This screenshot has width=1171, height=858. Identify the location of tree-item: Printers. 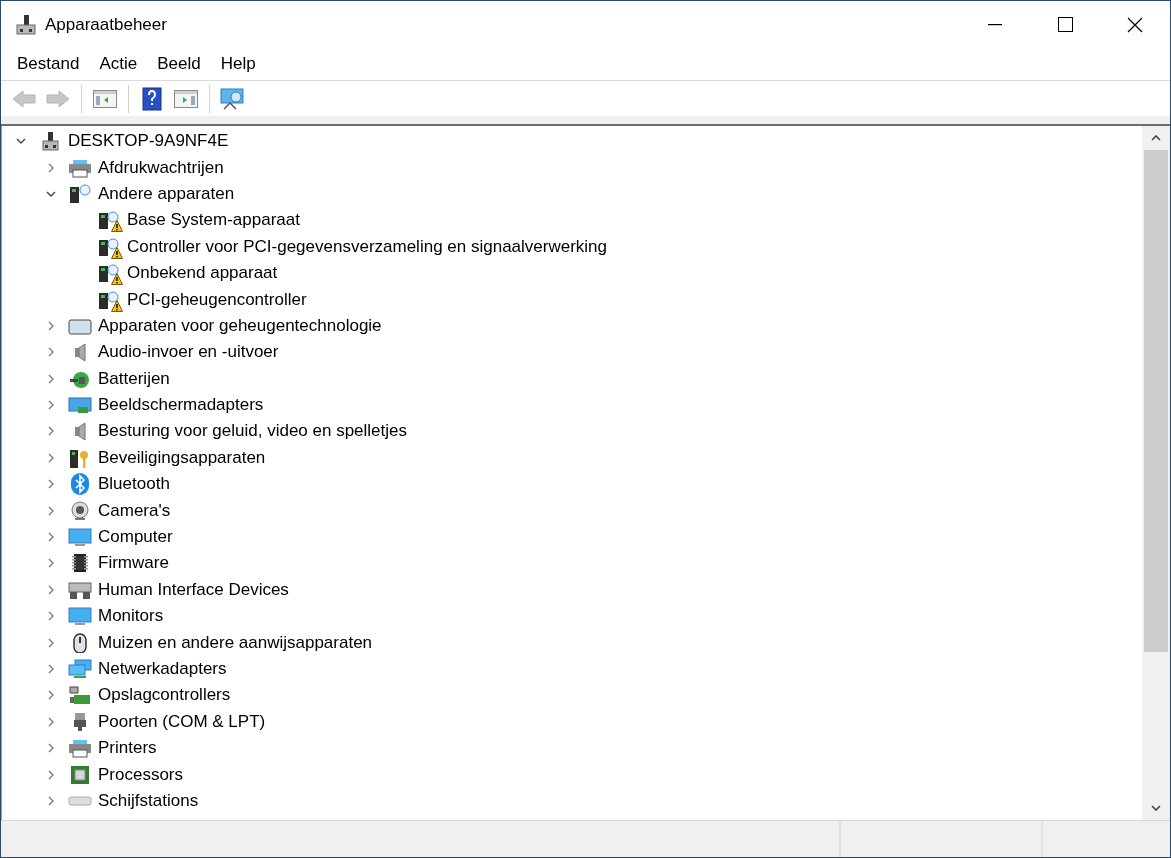
(127, 748).